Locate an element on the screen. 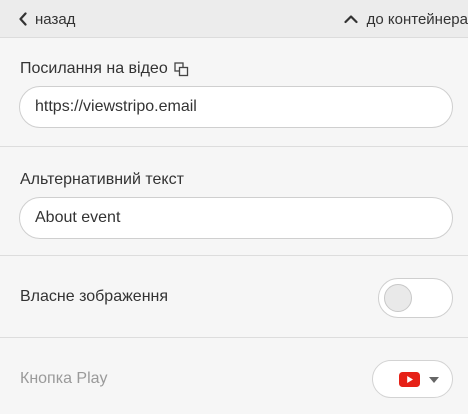  dropdown-caret-icon is located at coordinates (434, 380).